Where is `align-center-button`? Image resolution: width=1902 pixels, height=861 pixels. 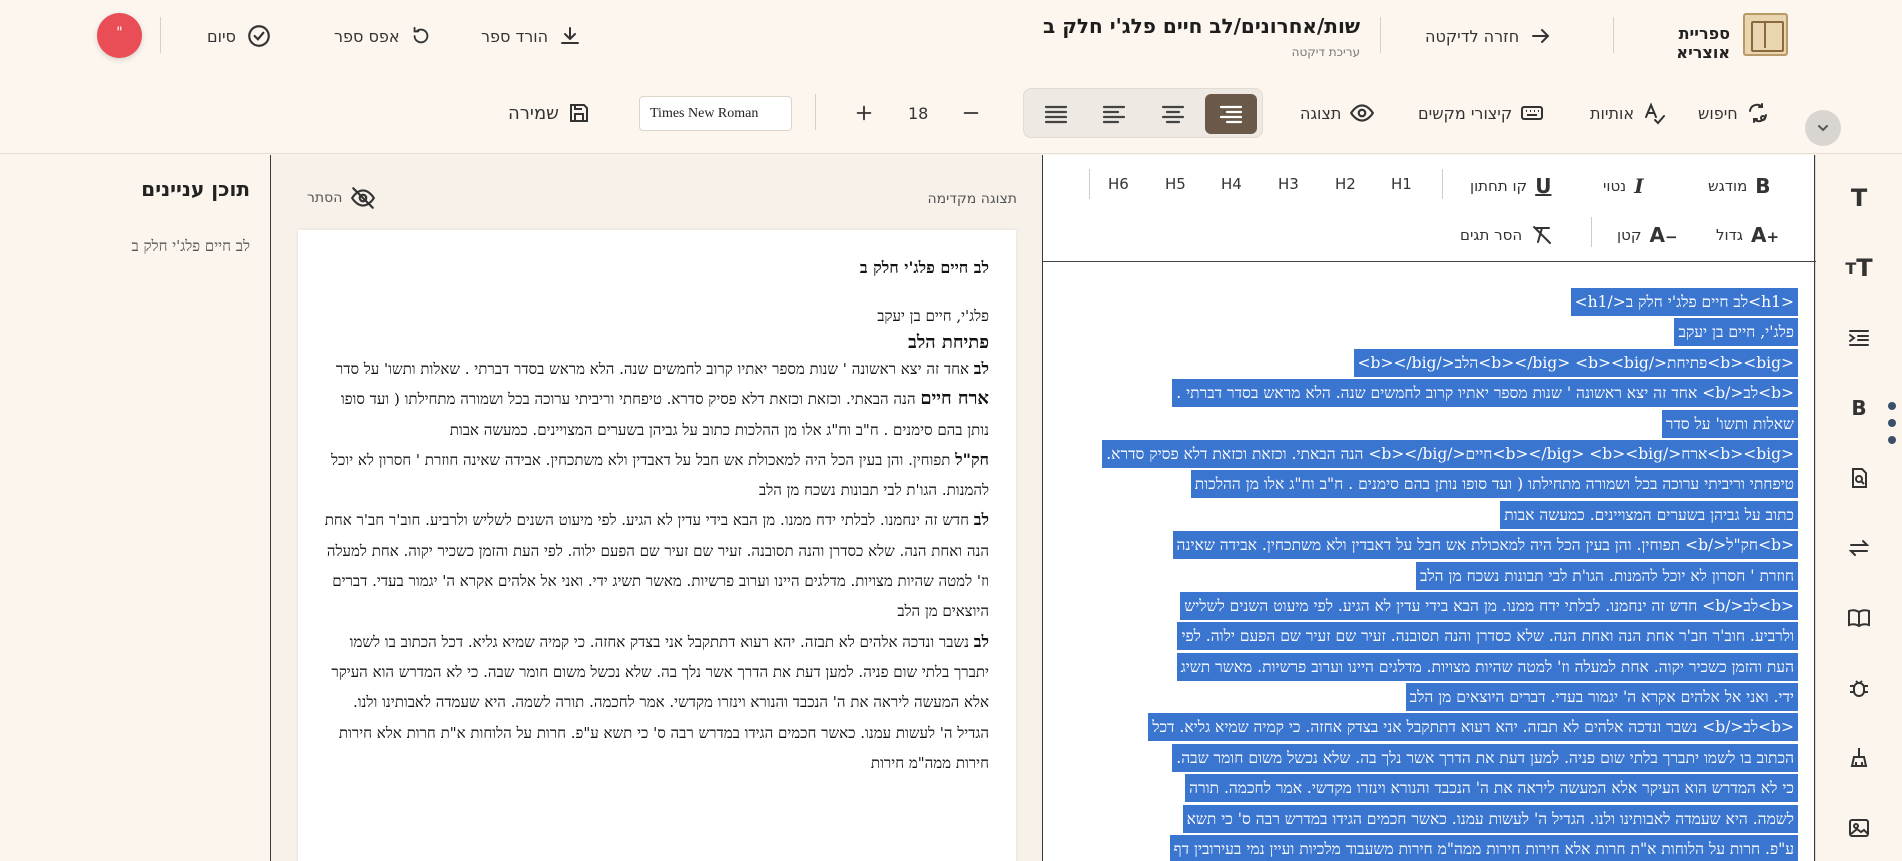
align-center-button is located at coordinates (1173, 114).